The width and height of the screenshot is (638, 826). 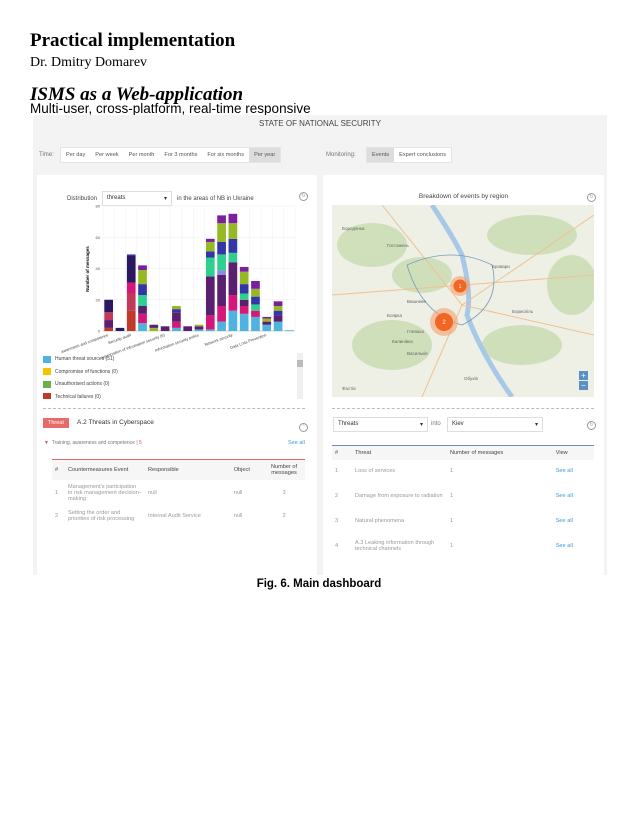 What do you see at coordinates (415, 331) in the screenshot?
I see `map-place: Глеваха` at bounding box center [415, 331].